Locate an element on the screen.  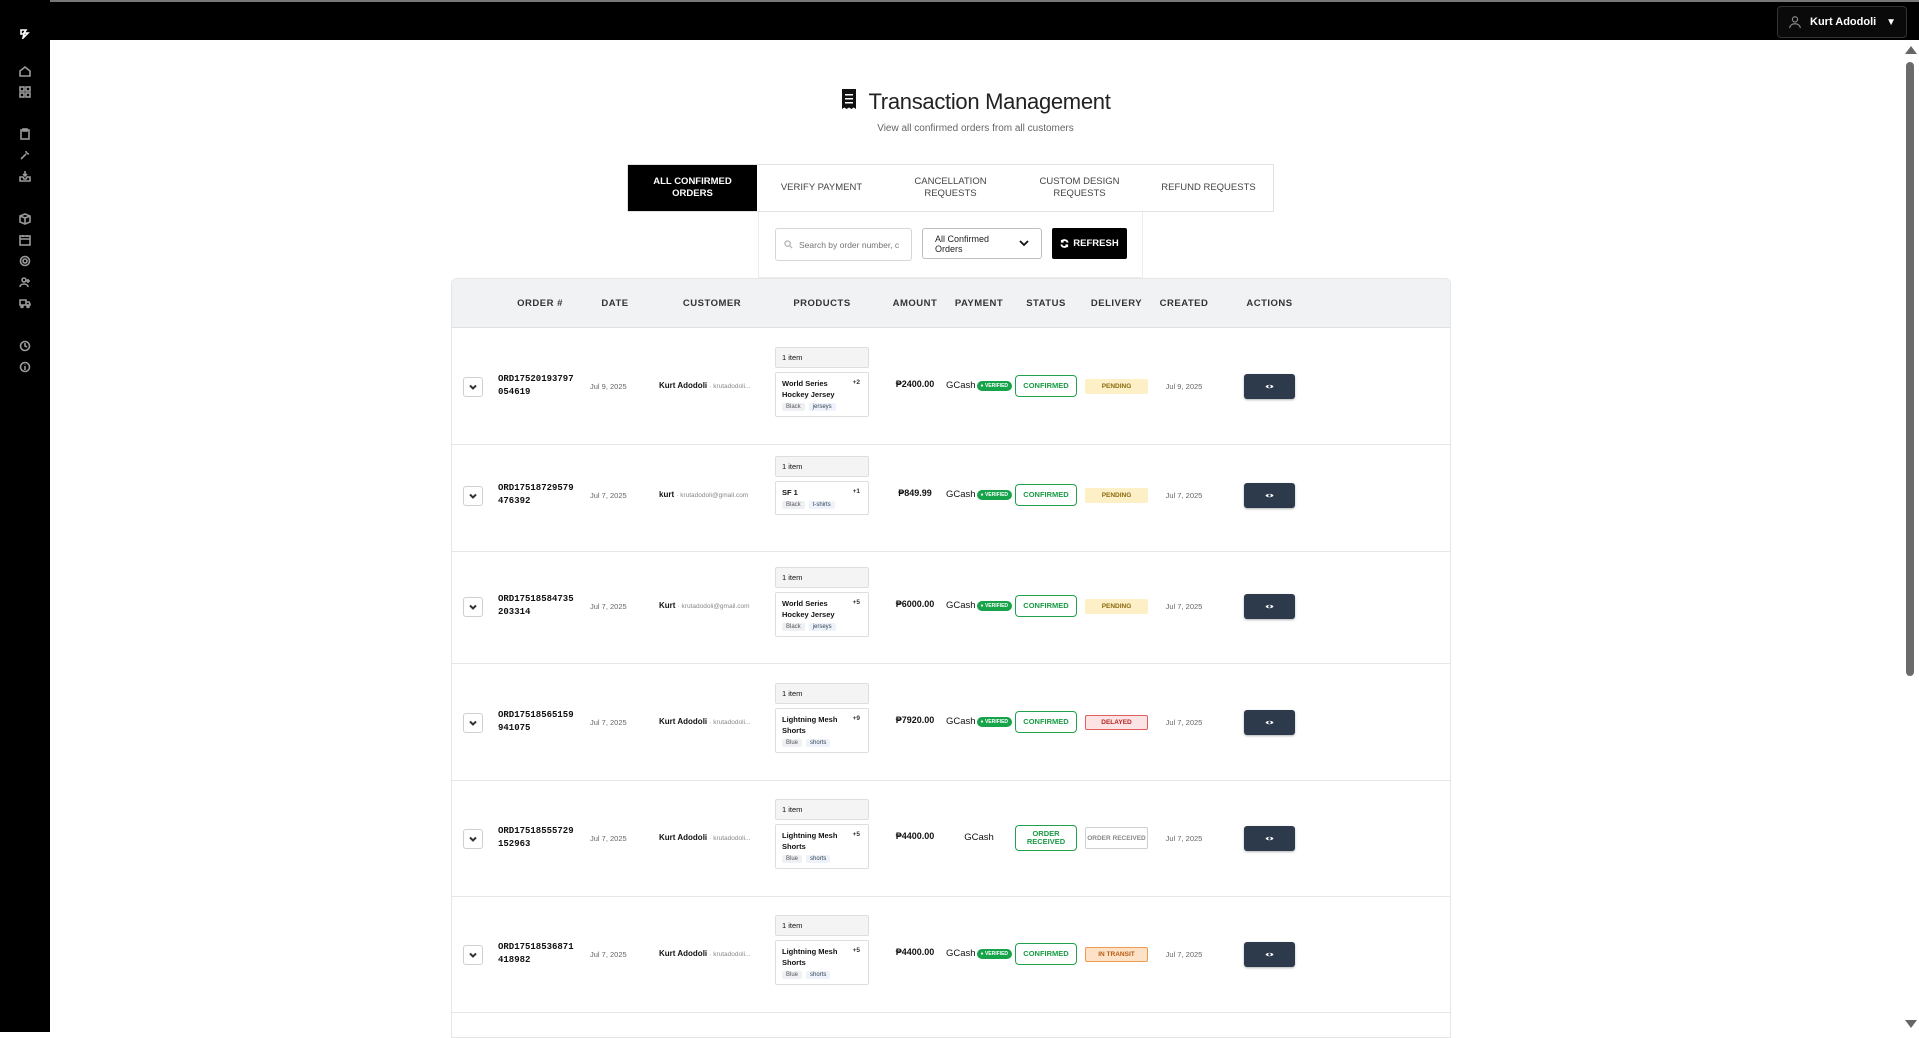
clipboard-icon is located at coordinates (25, 134).